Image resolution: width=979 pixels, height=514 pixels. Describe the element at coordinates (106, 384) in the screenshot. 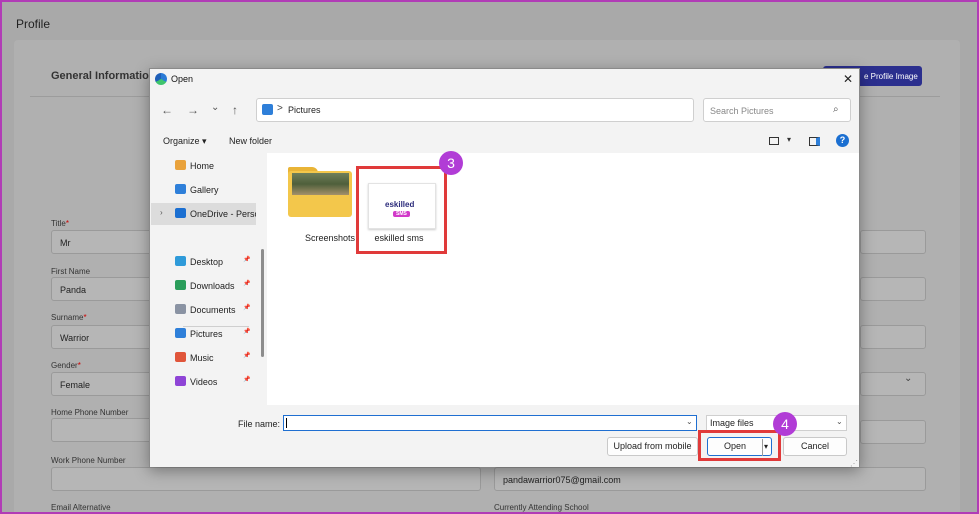

I see `gender-select: Female` at that location.